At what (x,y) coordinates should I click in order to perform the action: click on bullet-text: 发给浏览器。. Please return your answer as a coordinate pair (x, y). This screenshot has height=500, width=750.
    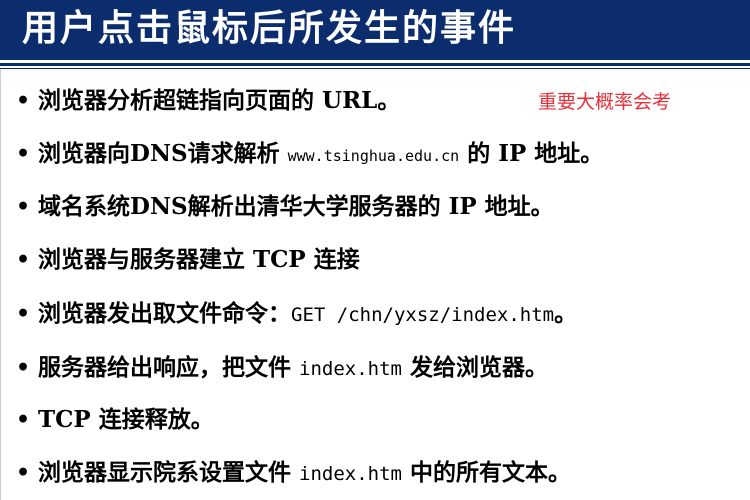
    Looking at the image, I should click on (474, 367).